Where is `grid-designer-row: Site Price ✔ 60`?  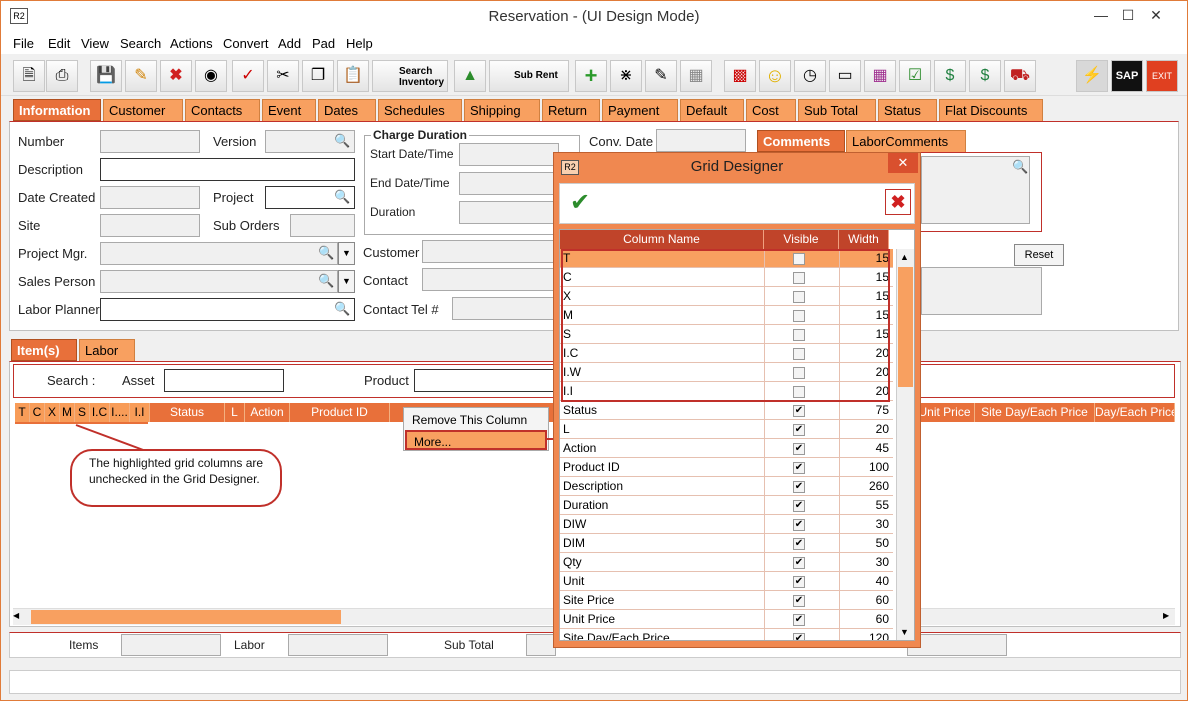
grid-designer-row: Site Price ✔ 60 is located at coordinates (726, 600).